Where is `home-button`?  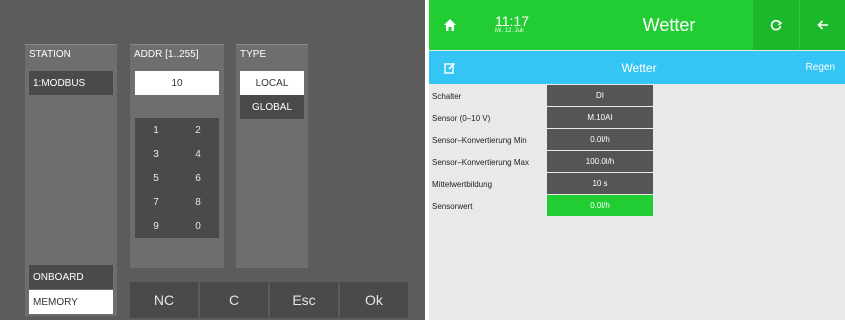 home-button is located at coordinates (449, 25).